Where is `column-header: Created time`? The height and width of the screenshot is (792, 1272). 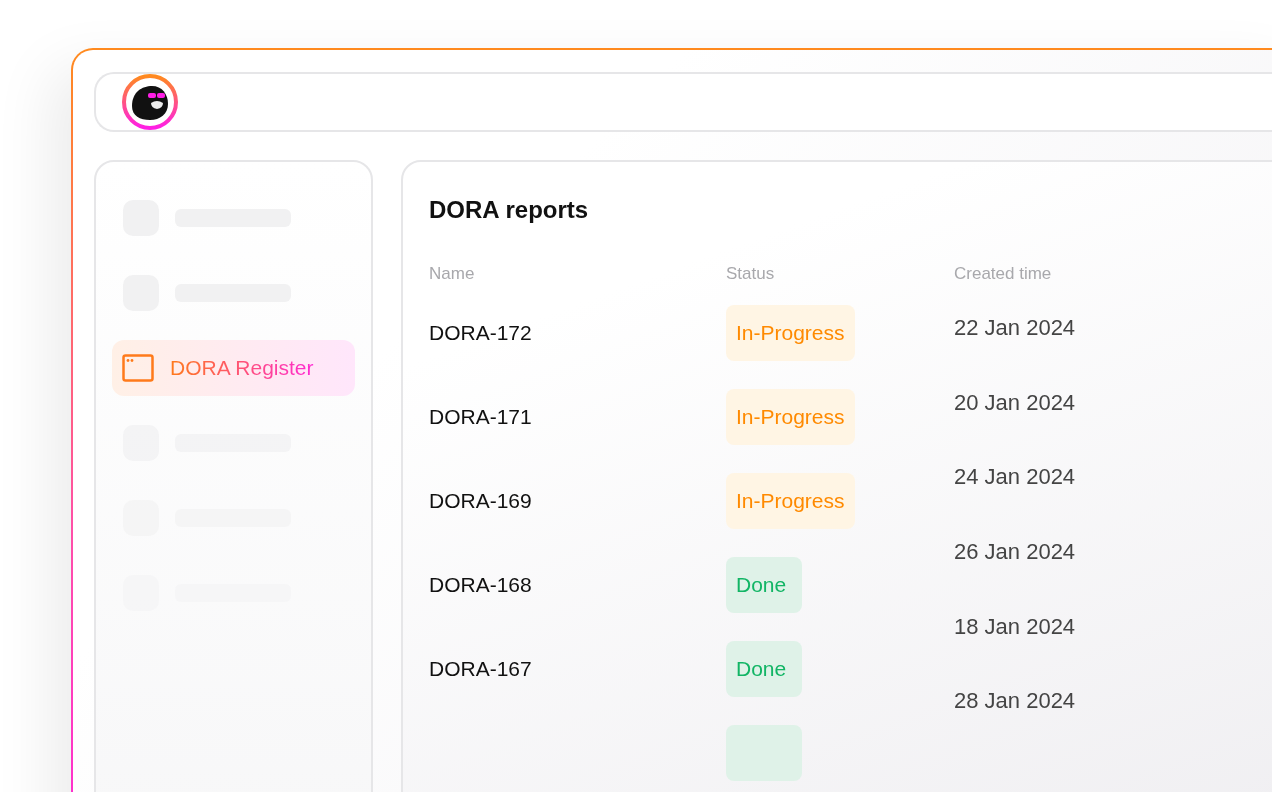 column-header: Created time is located at coordinates (1003, 274).